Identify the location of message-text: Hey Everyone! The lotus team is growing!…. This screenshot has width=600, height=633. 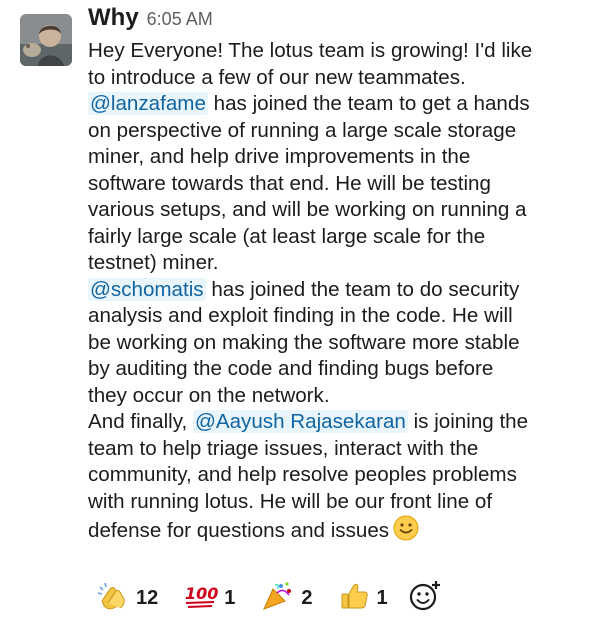
(310, 50).